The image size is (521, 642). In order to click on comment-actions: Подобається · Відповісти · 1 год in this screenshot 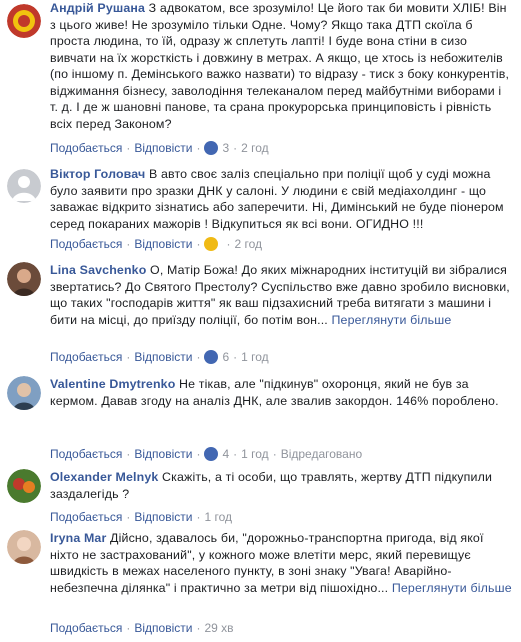, I will do `click(141, 517)`.